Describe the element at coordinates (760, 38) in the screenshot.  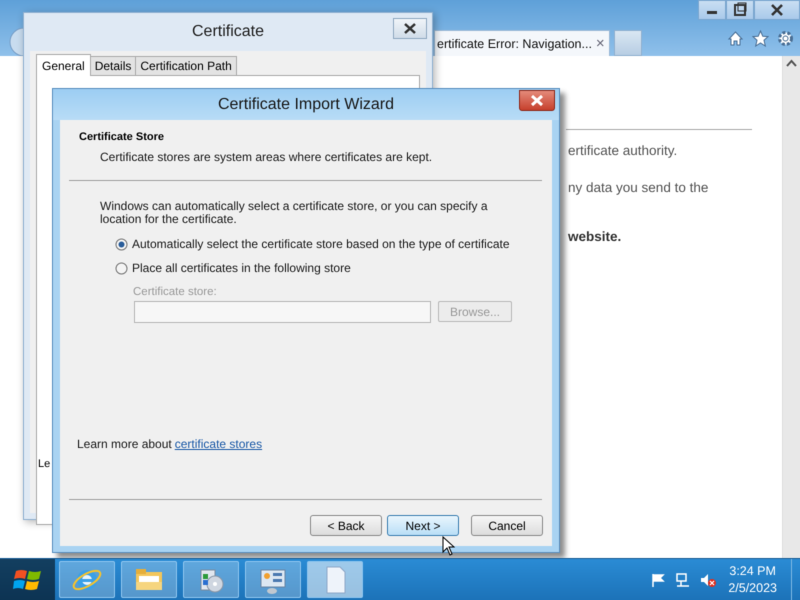
I see `star-icon` at that location.